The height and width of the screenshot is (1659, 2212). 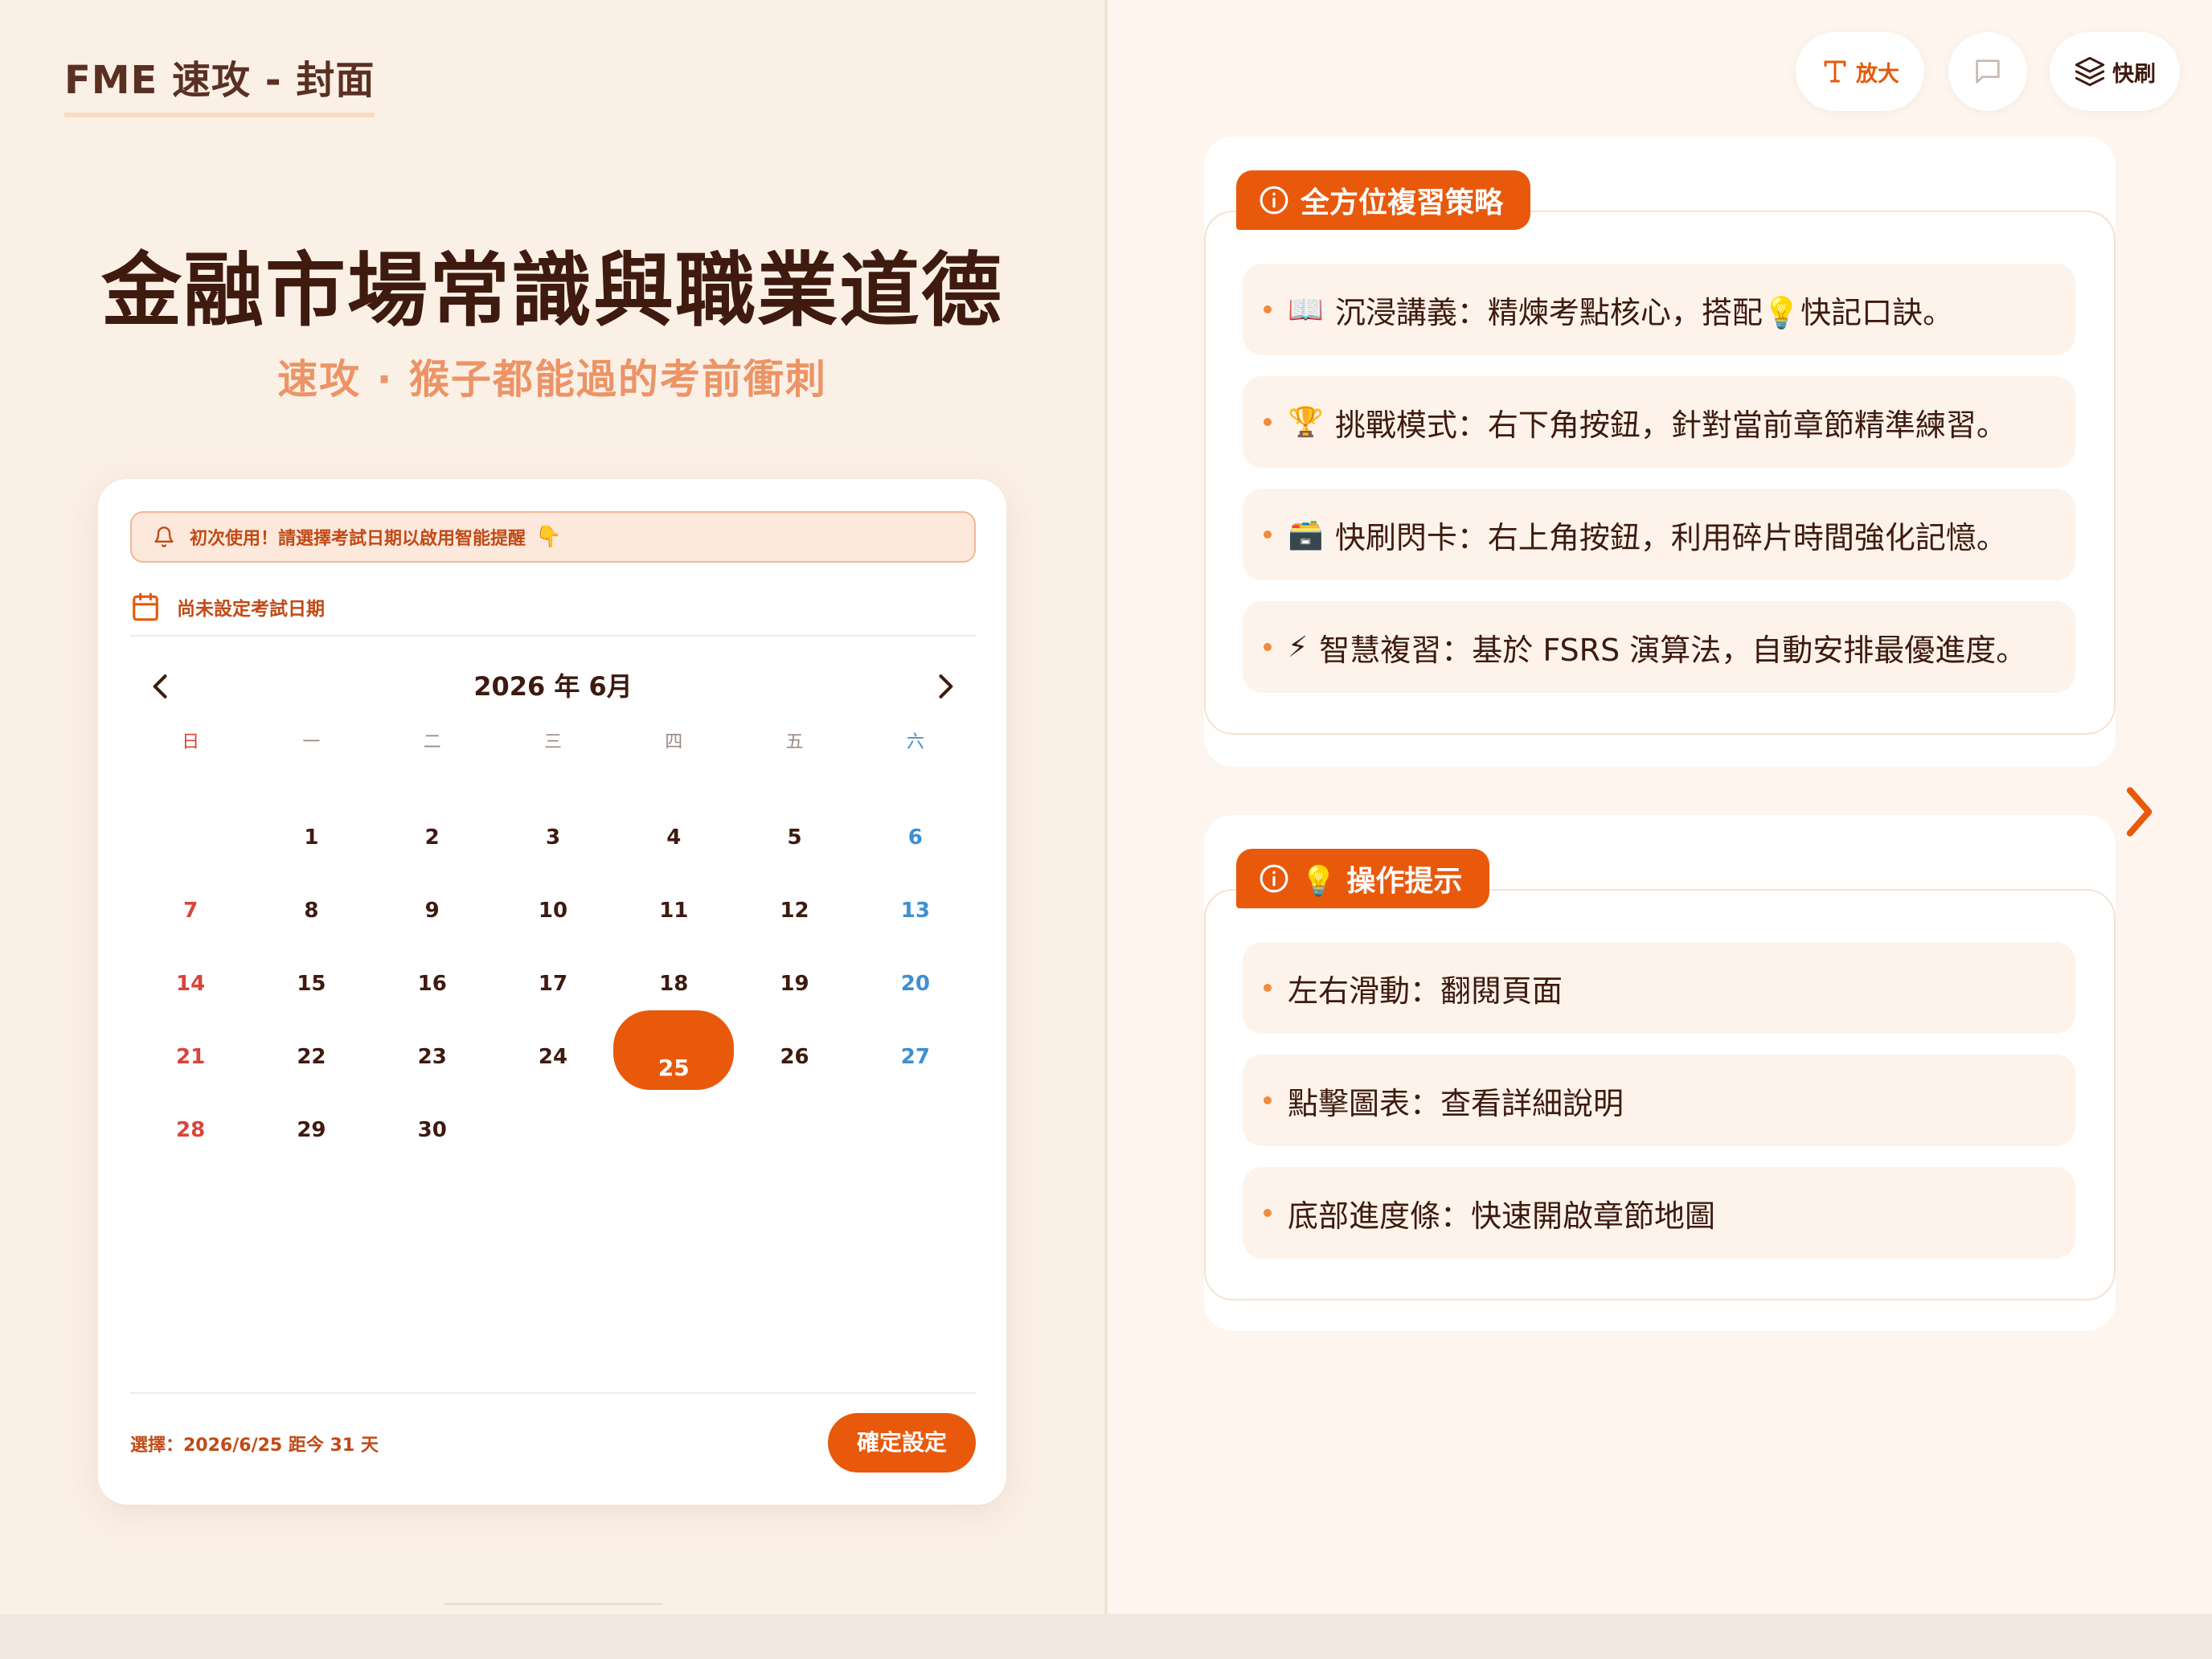 I want to click on tips-title: 💡 操作提示, so click(x=1382, y=882).